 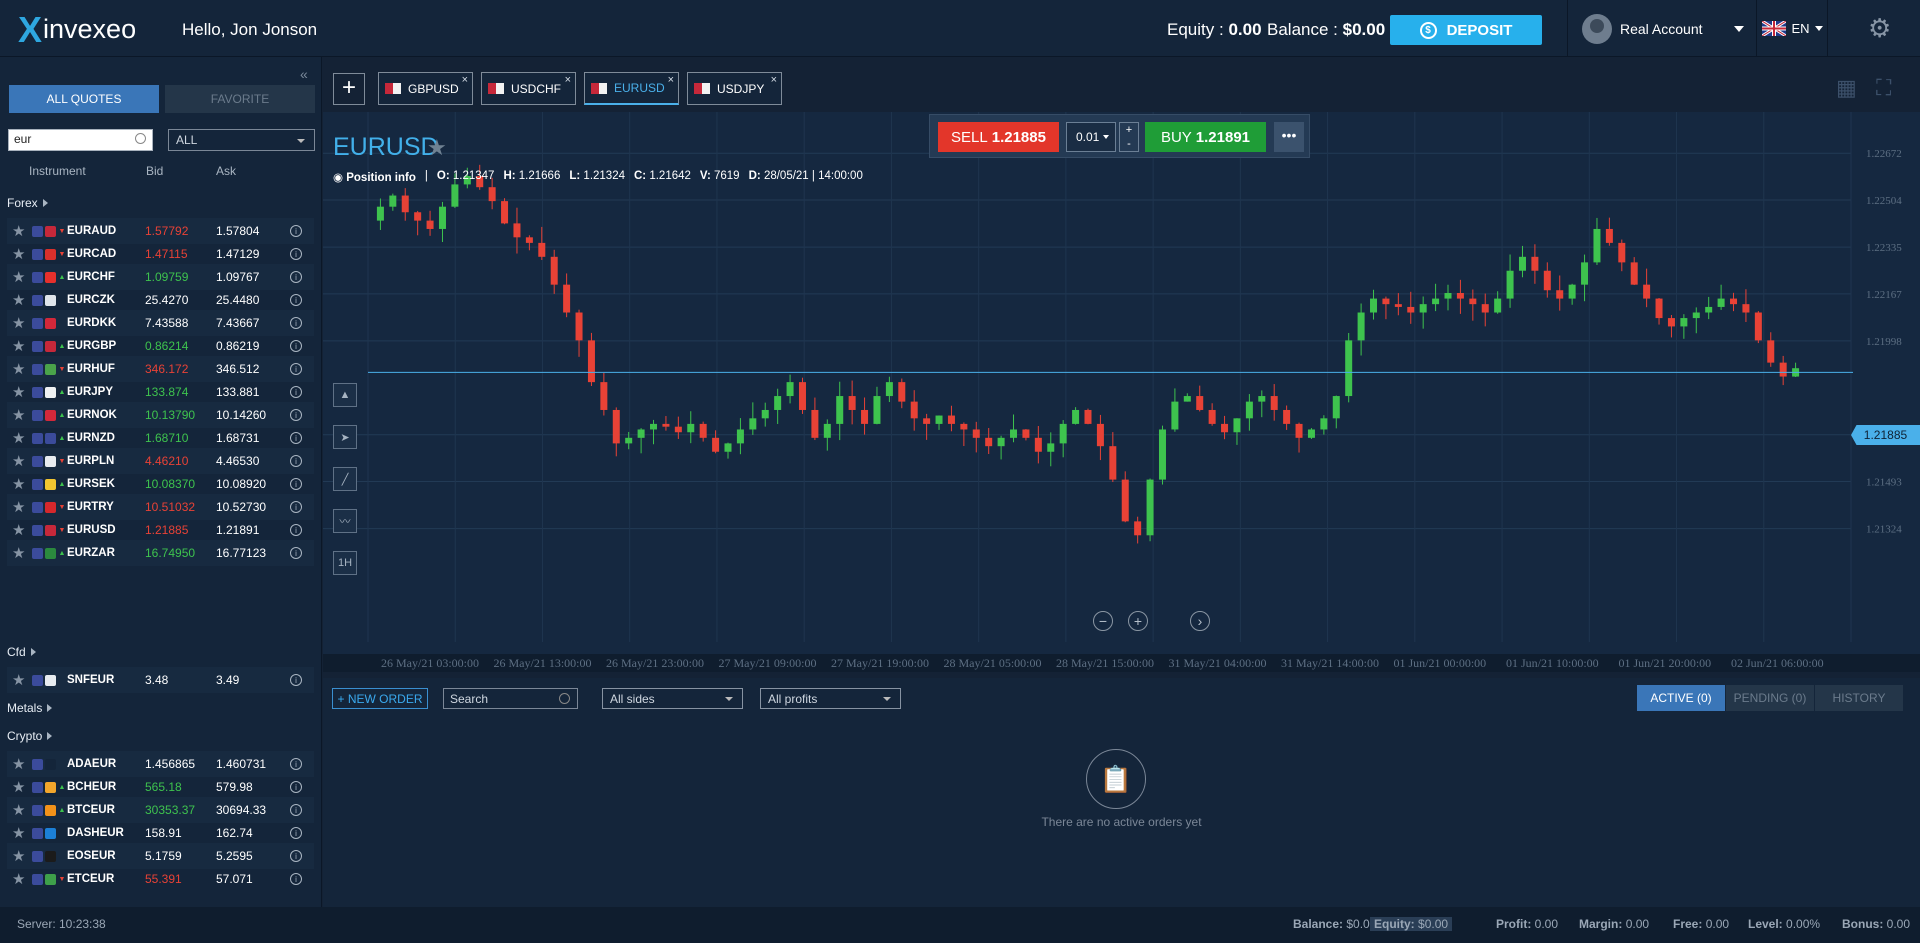 I want to click on layout-grid-icon: ▦, so click(x=1848, y=89).